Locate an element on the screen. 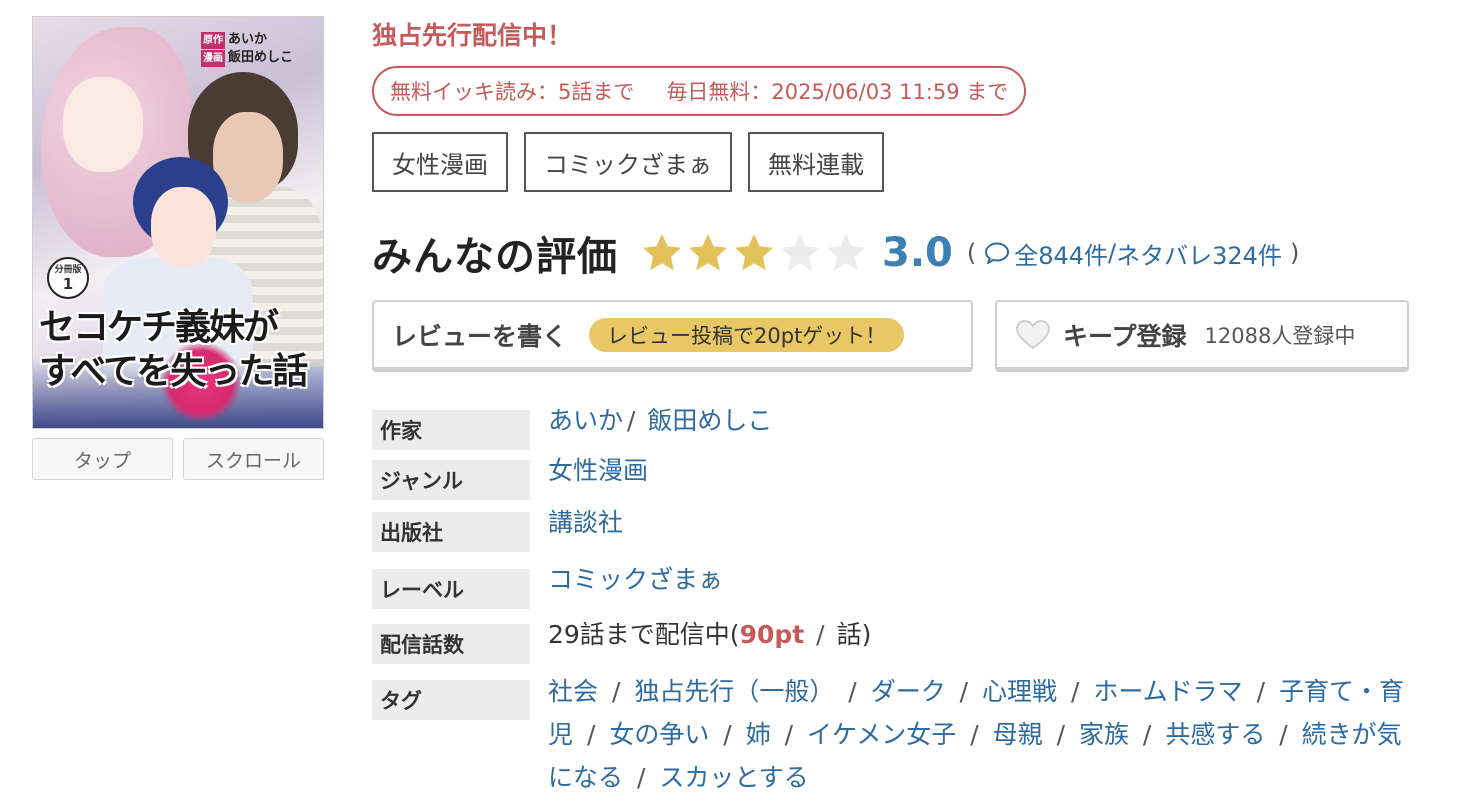 This screenshot has width=1460, height=810. rating-score: 3.0 is located at coordinates (917, 253).